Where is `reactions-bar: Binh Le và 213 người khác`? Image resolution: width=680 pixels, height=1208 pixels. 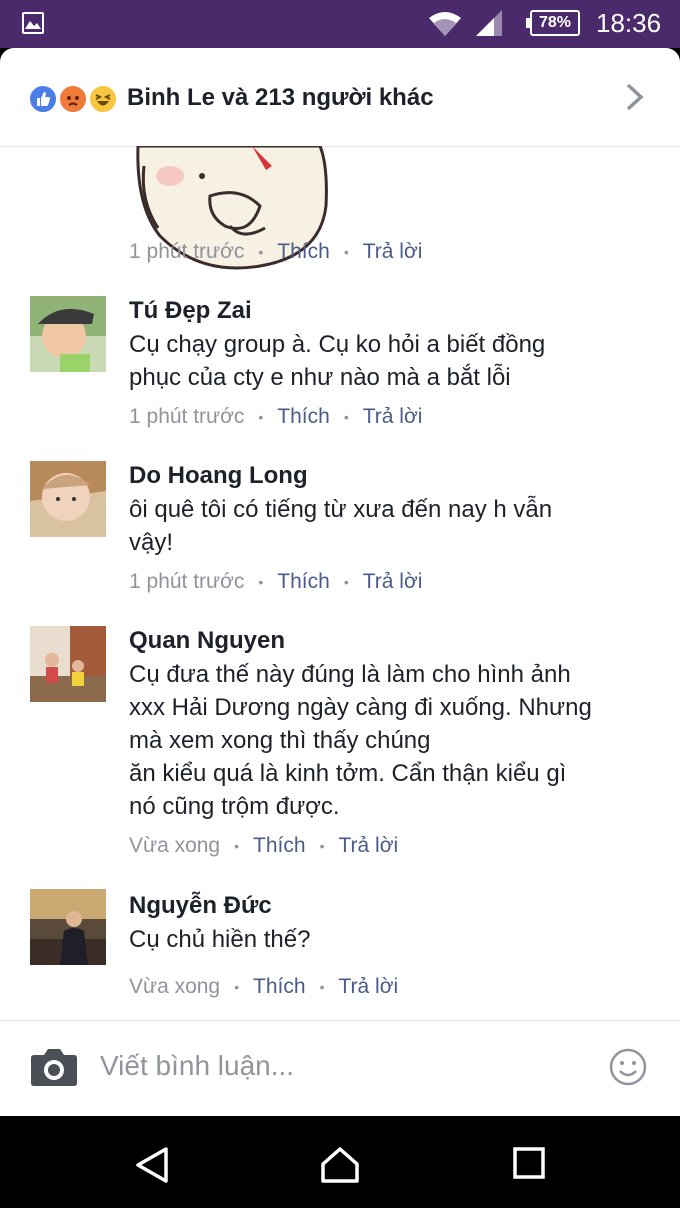
reactions-bar: Binh Le và 213 người khác is located at coordinates (340, 97).